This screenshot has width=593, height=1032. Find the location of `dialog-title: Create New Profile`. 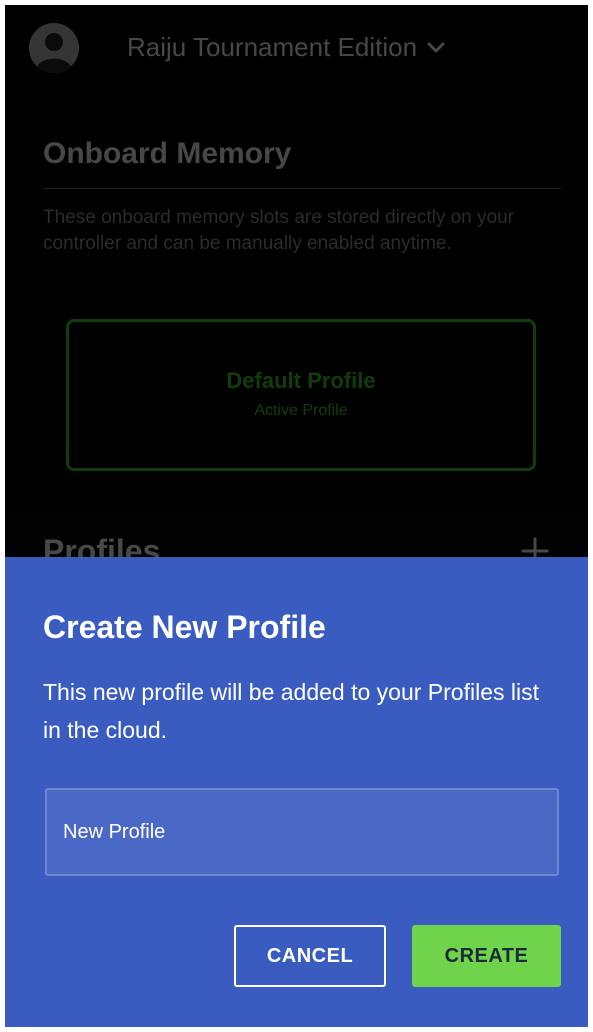

dialog-title: Create New Profile is located at coordinates (184, 627).